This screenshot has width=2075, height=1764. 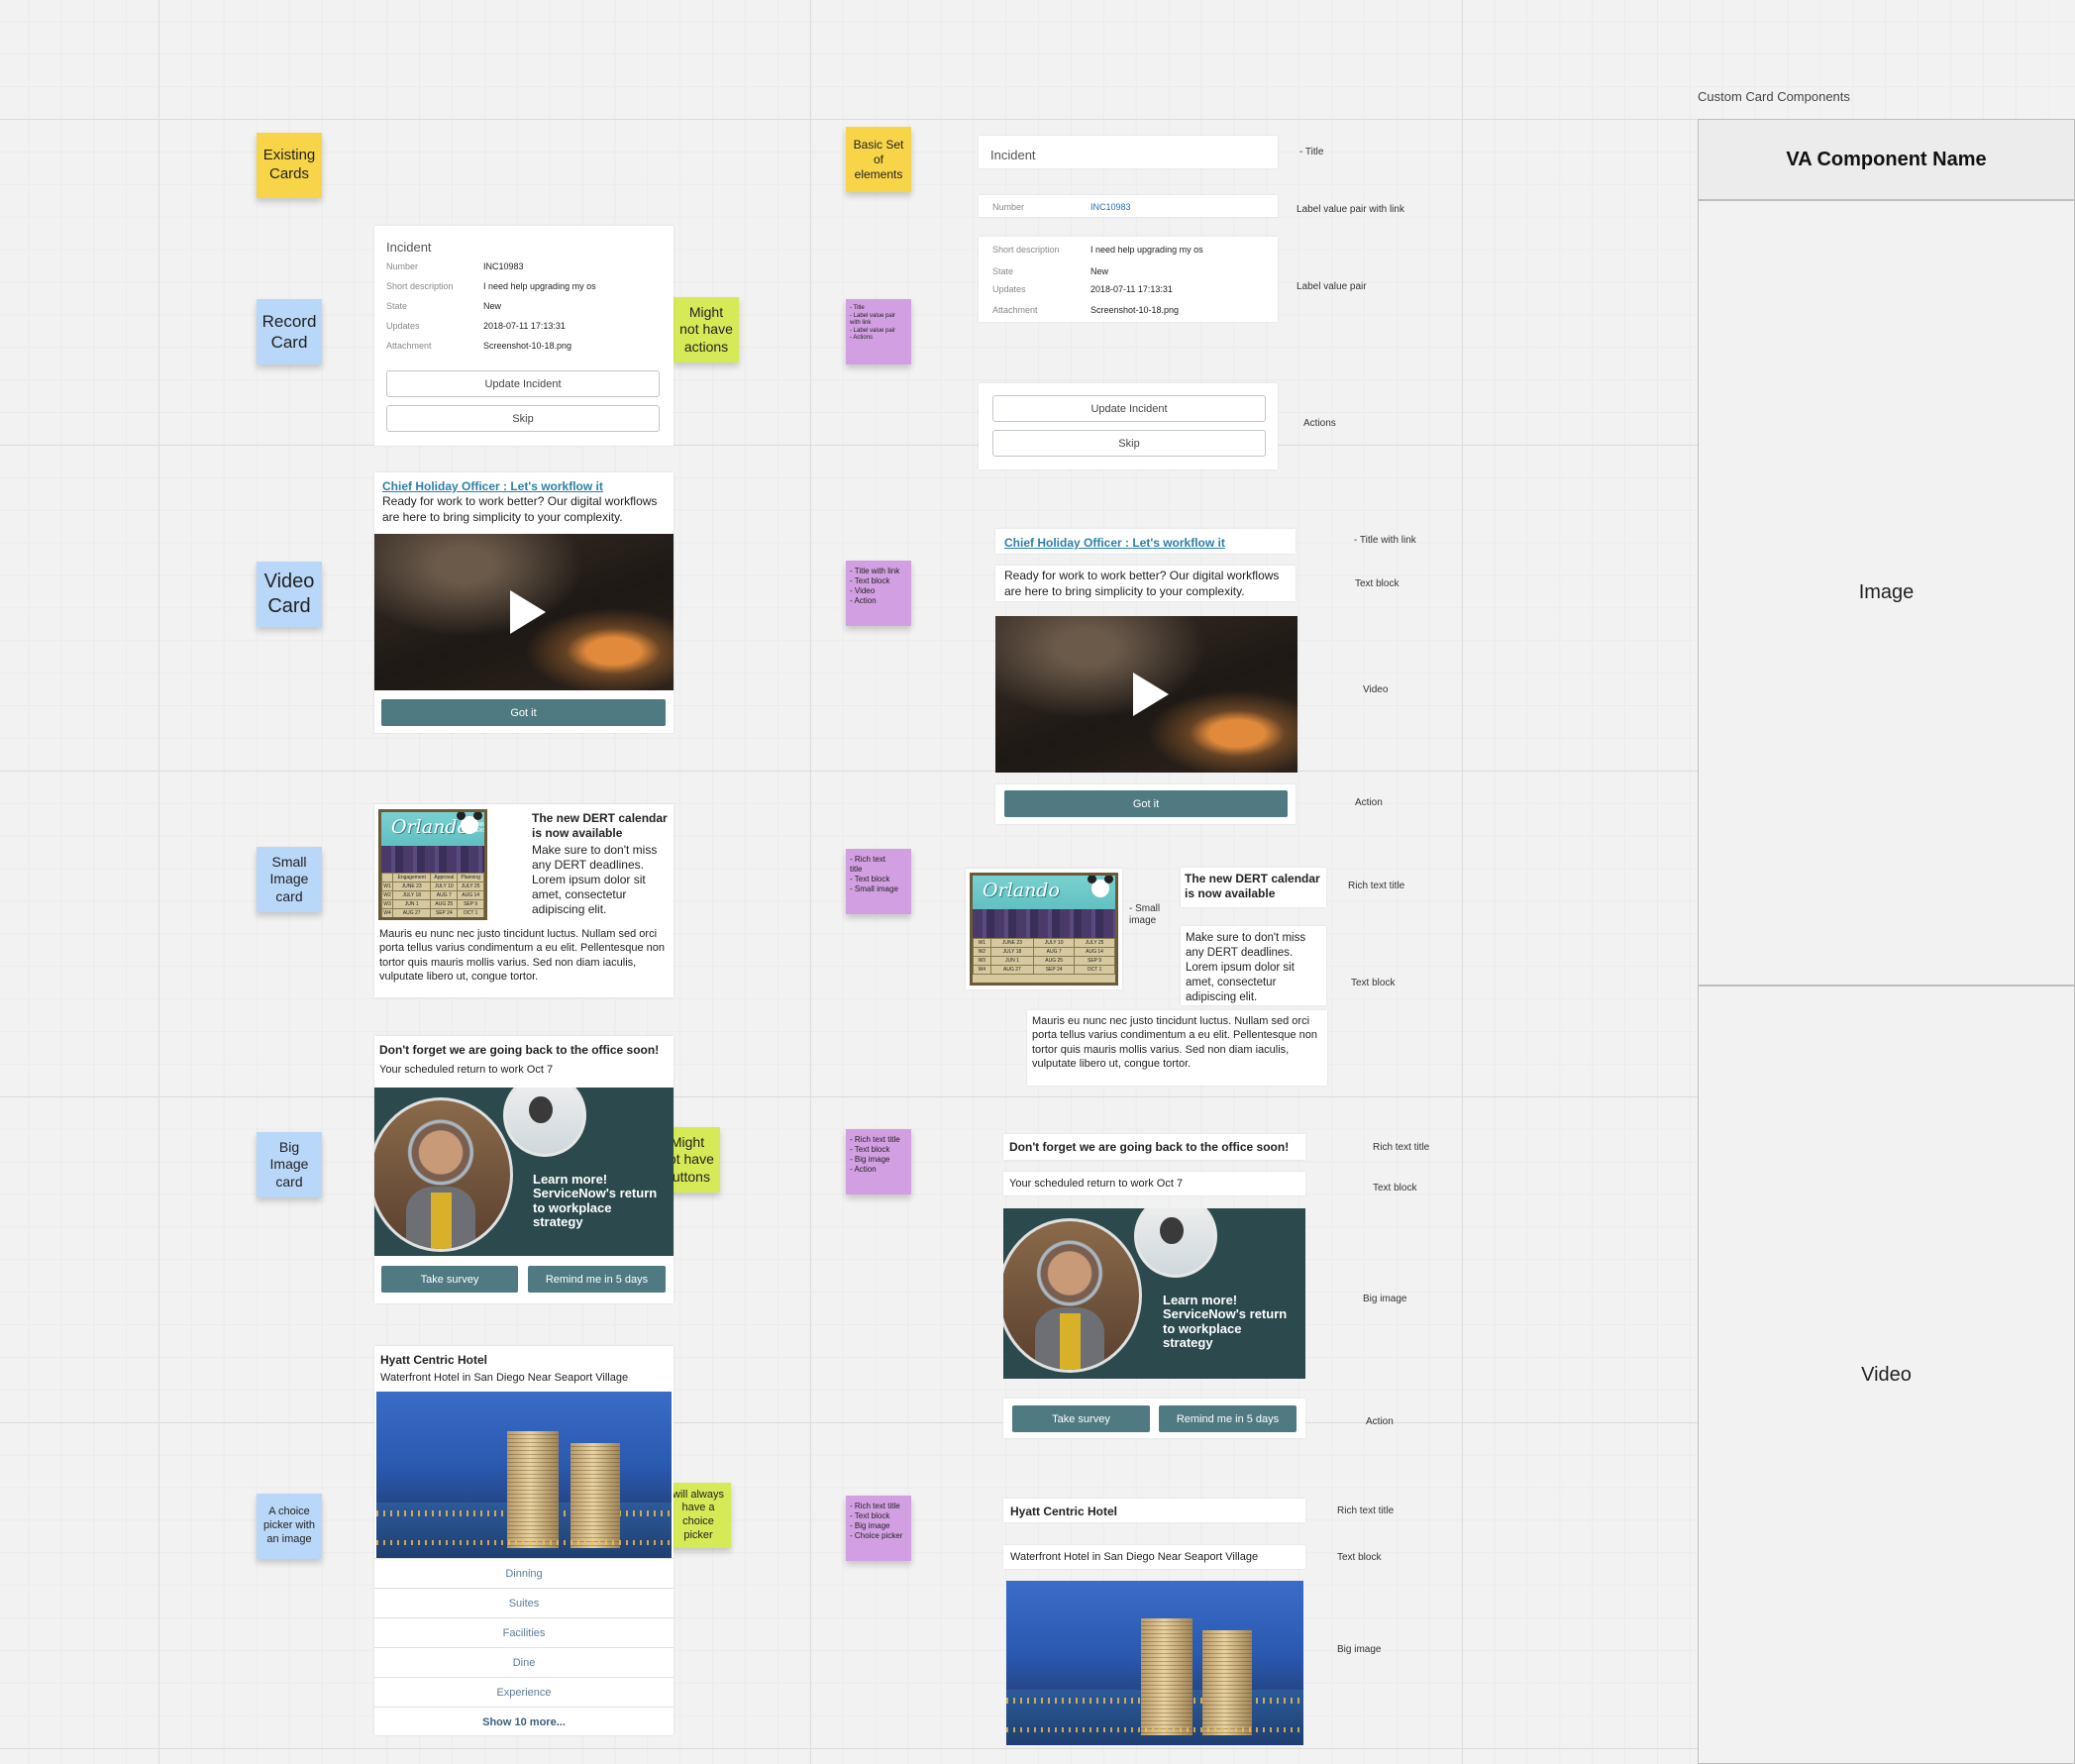 I want to click on small-image-card-title: The new DERT calendar is now available, so click(x=600, y=825).